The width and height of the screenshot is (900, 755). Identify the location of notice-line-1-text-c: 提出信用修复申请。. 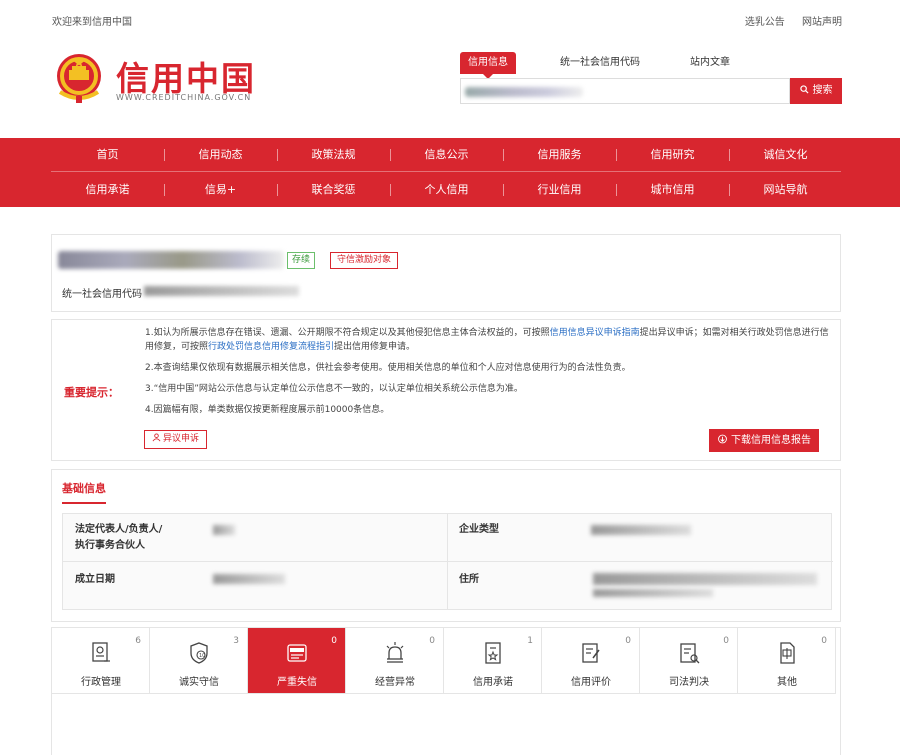
(375, 347).